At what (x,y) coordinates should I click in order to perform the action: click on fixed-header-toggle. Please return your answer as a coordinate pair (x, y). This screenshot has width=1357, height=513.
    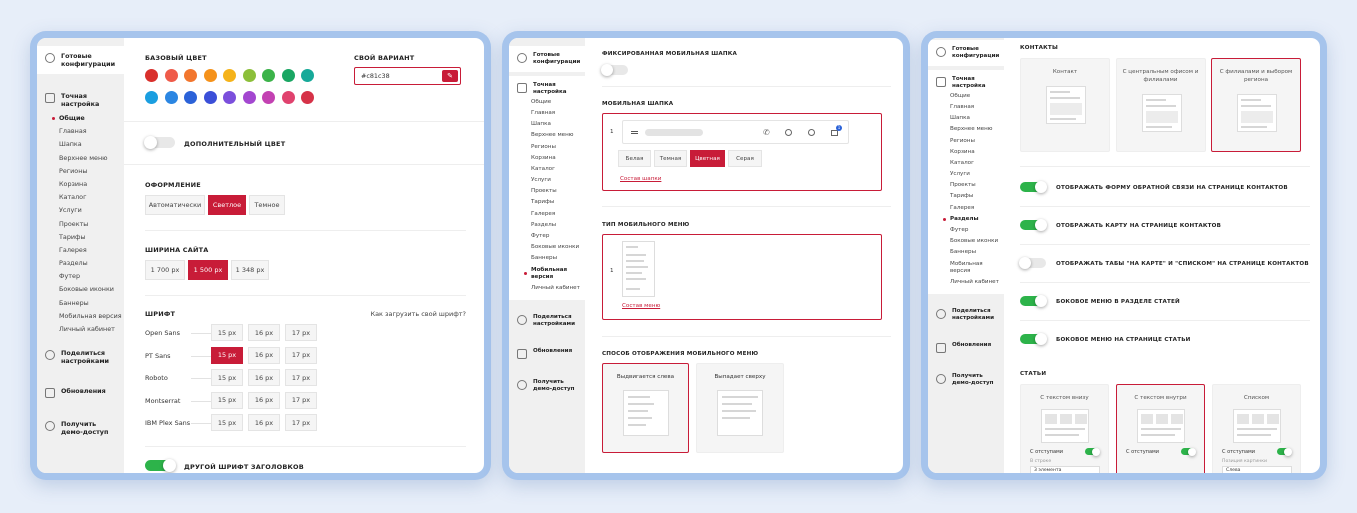
    Looking at the image, I should click on (614, 70).